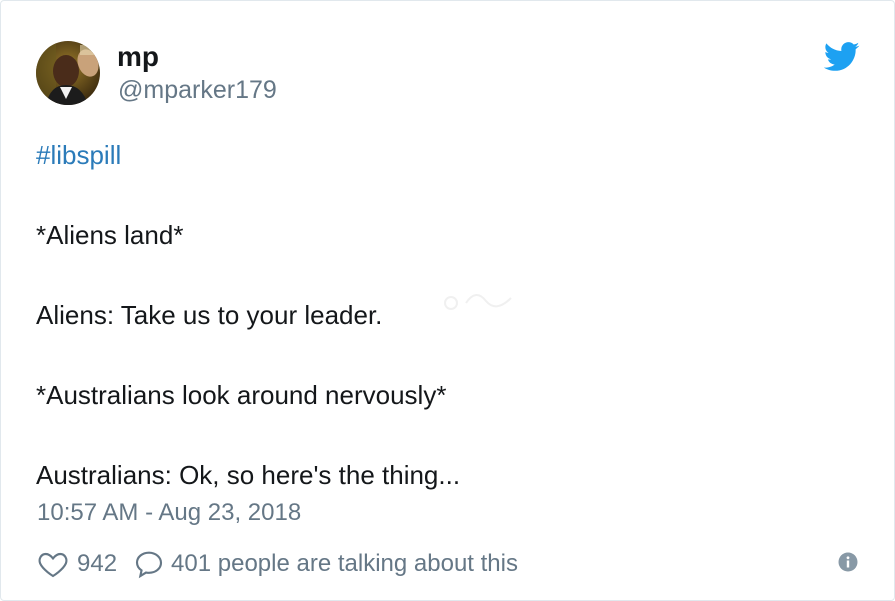 The height and width of the screenshot is (601, 895). Describe the element at coordinates (110, 235) in the screenshot. I see `tweet-line: *Aliens land*` at that location.